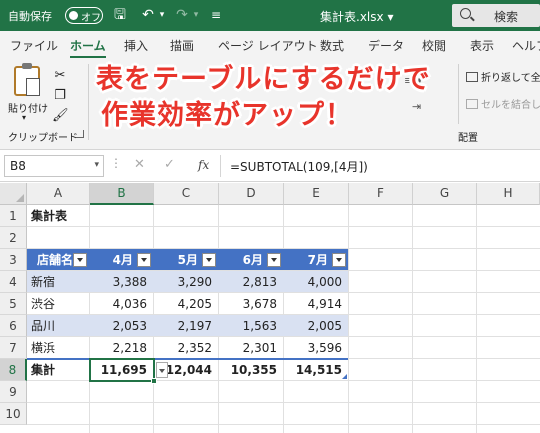 This screenshot has height=433, width=540. What do you see at coordinates (13, 370) in the screenshot?
I see `row-header-8: 8` at bounding box center [13, 370].